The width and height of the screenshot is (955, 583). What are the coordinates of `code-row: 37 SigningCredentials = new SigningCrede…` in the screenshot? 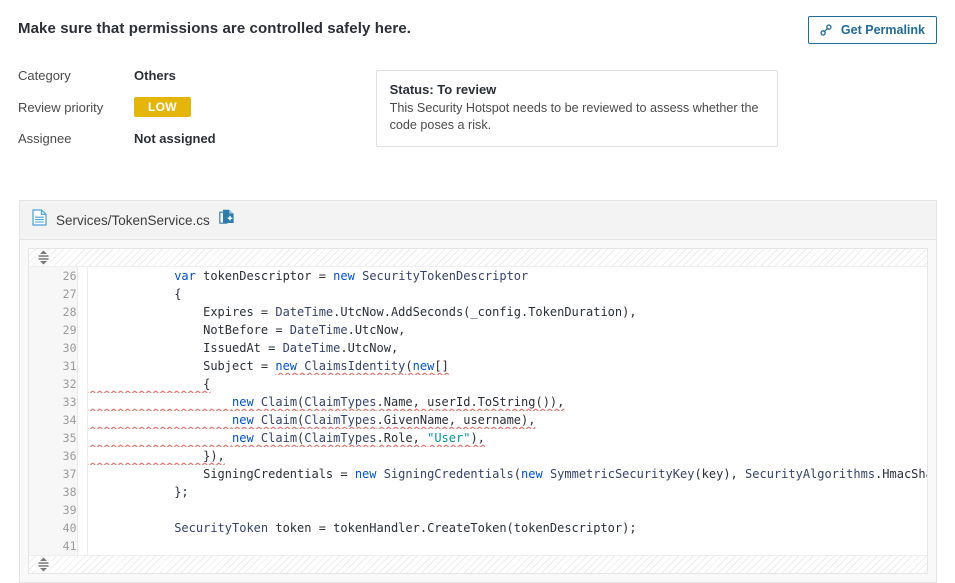 It's located at (478, 474).